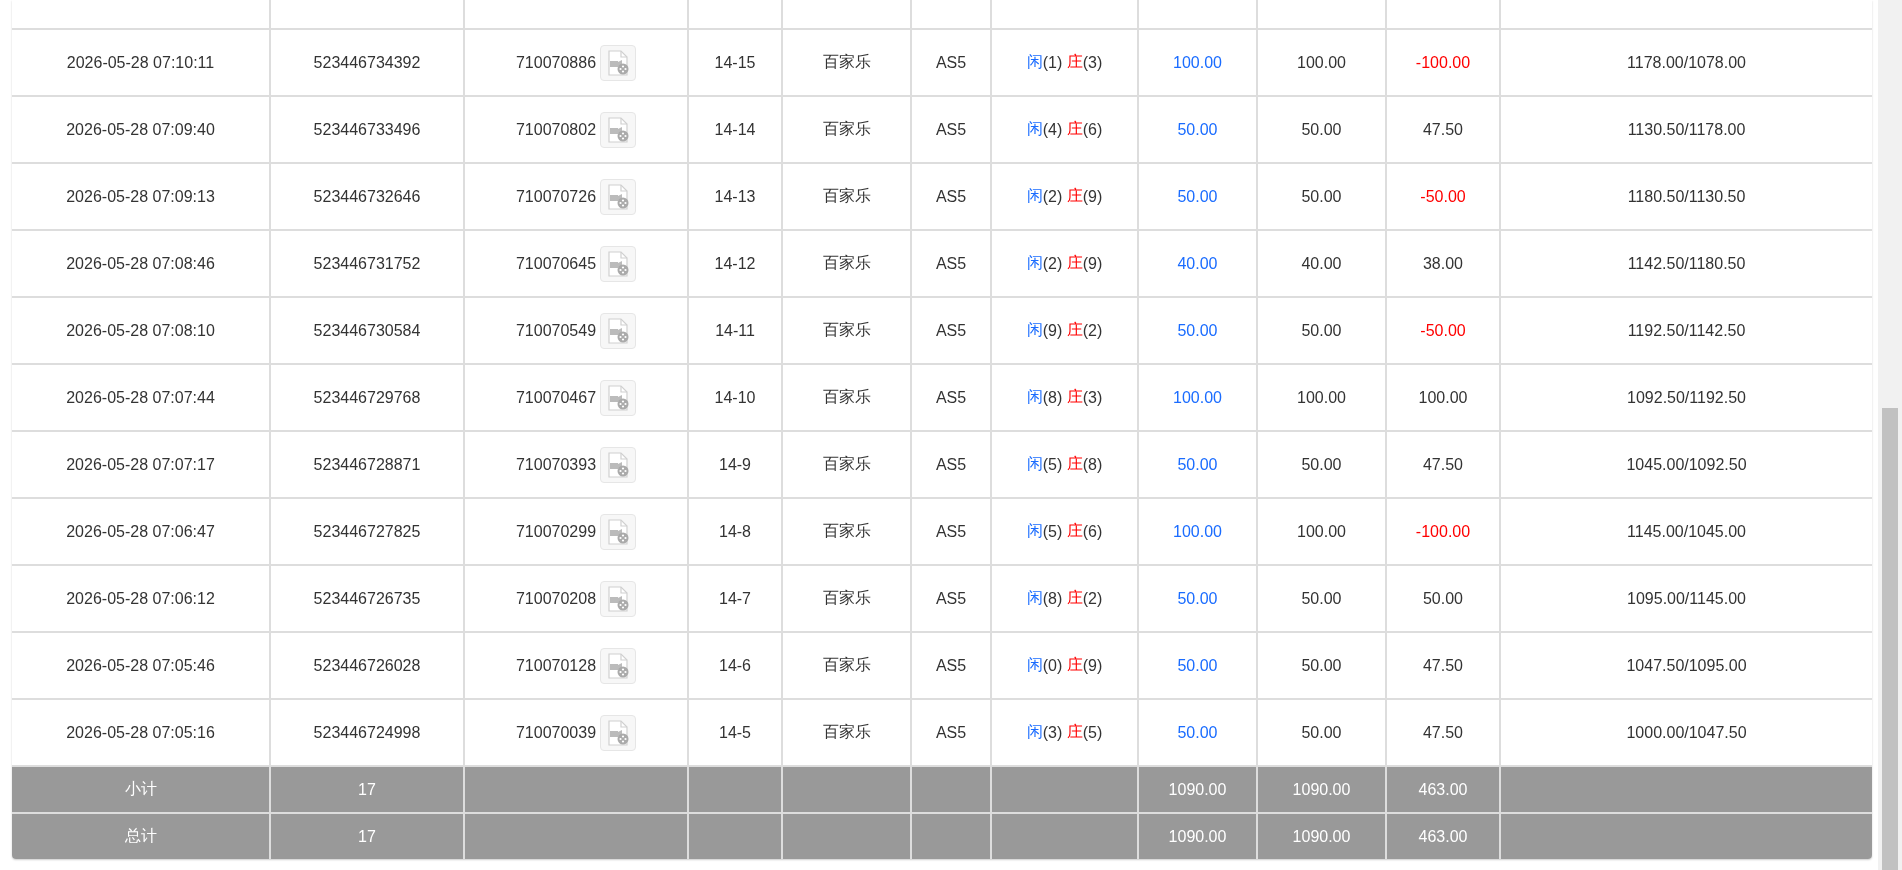  I want to click on win-loss-cell: 50.00, so click(1442, 598).